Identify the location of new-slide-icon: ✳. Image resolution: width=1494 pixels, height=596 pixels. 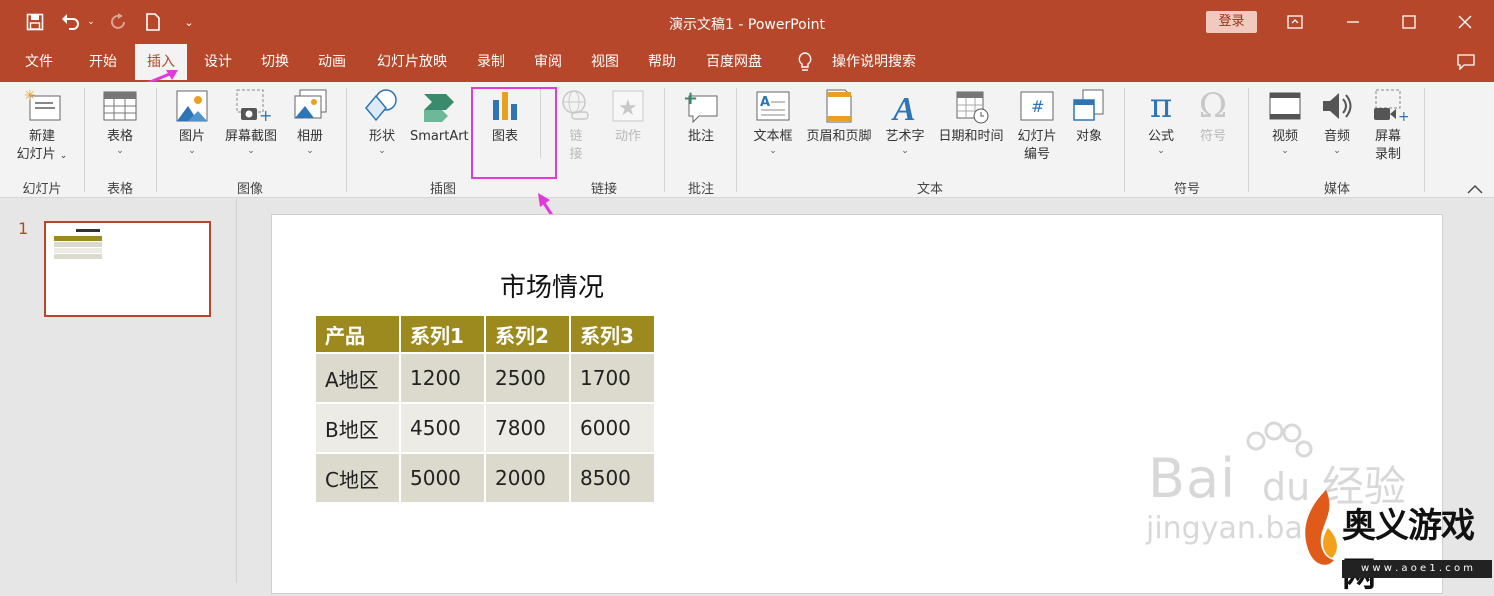
(42, 104).